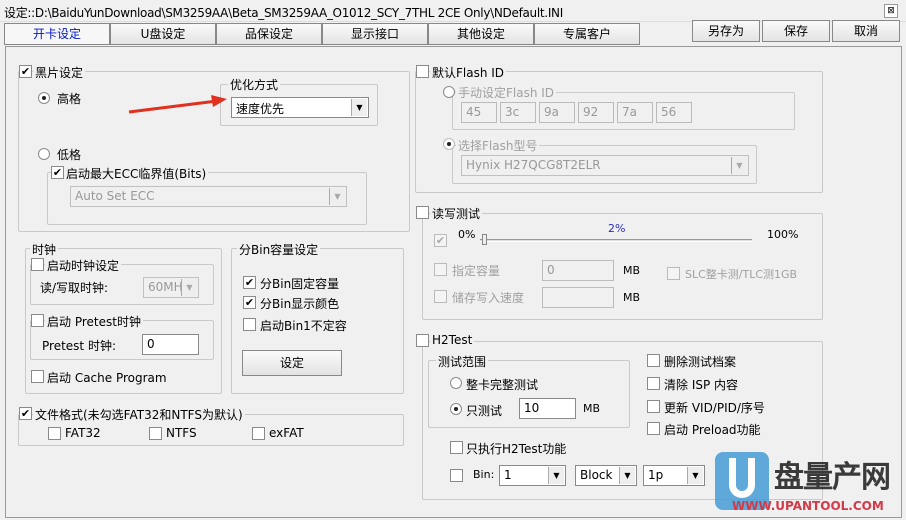  I want to click on ecc-select: Auto Set ECC ▼, so click(208, 196).